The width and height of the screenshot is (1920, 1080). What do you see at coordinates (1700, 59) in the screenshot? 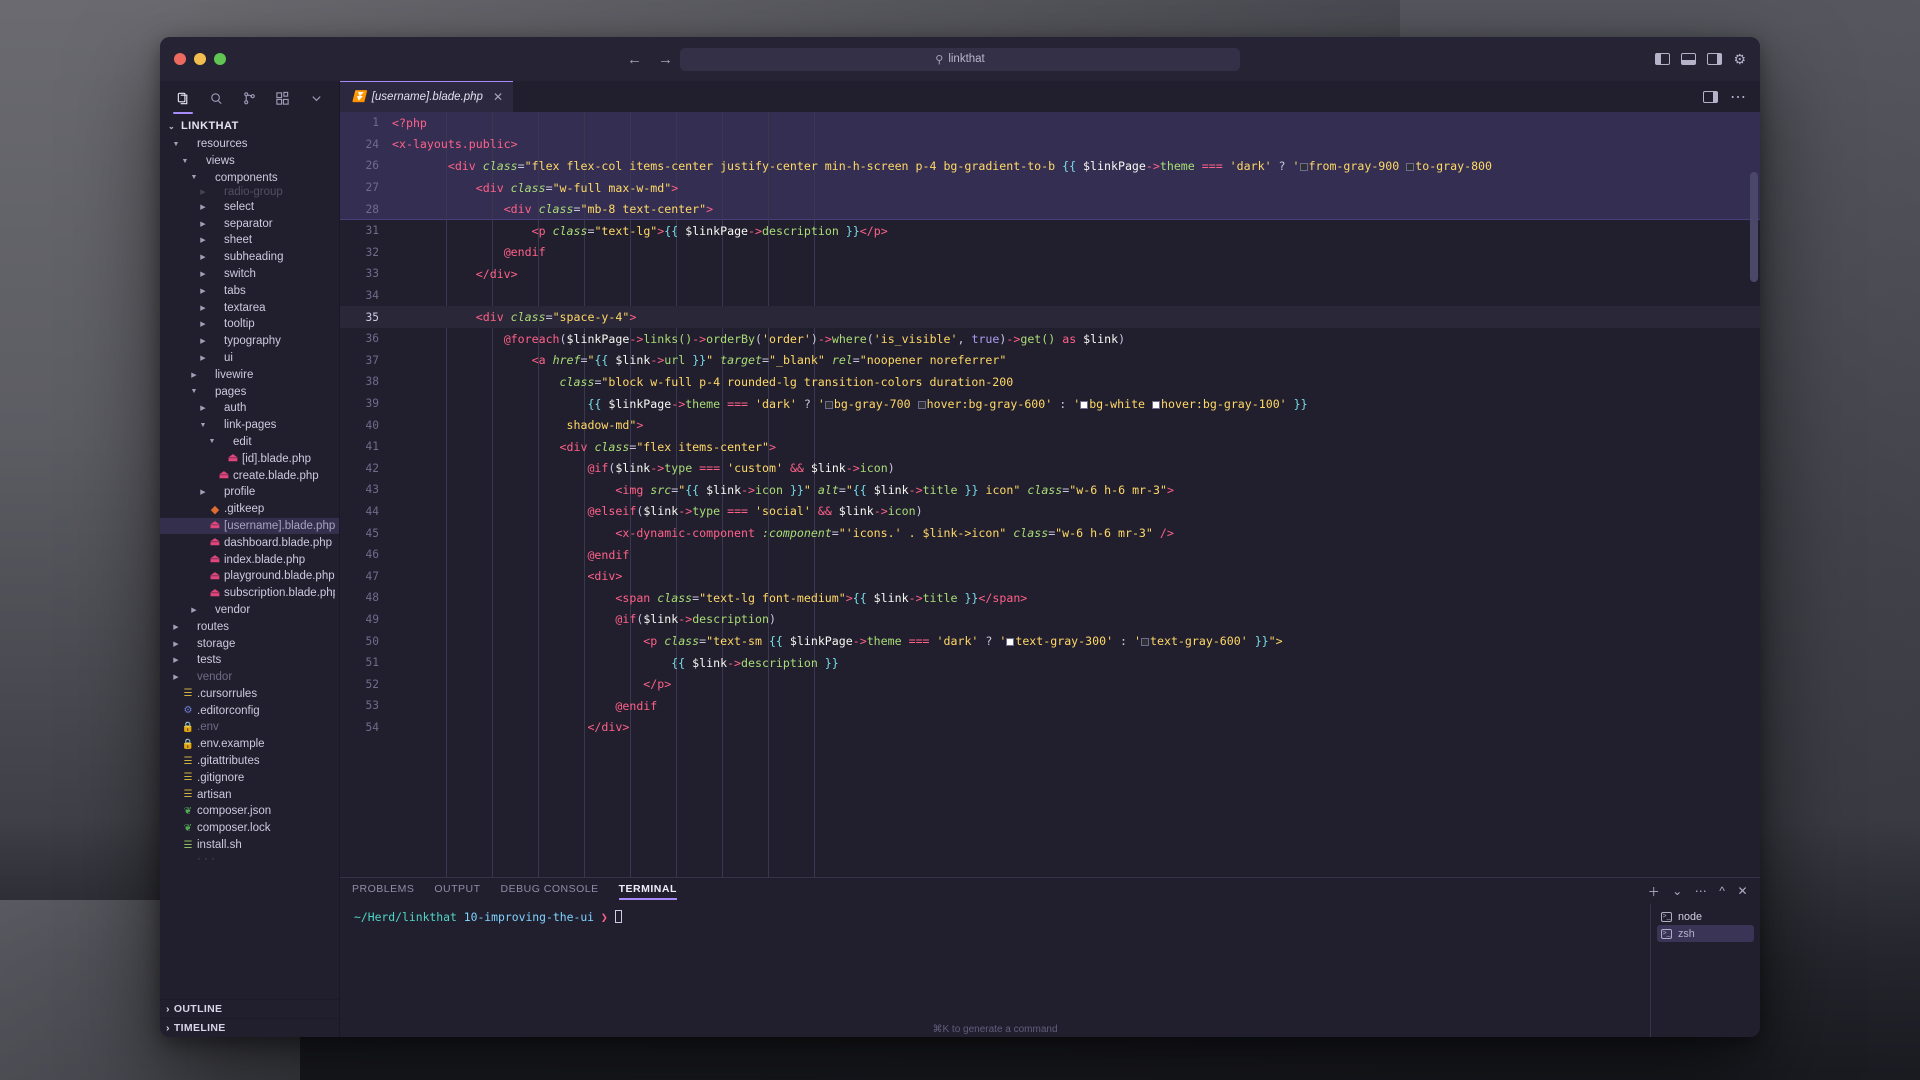
I see `title-bar-actions: ⚙` at bounding box center [1700, 59].